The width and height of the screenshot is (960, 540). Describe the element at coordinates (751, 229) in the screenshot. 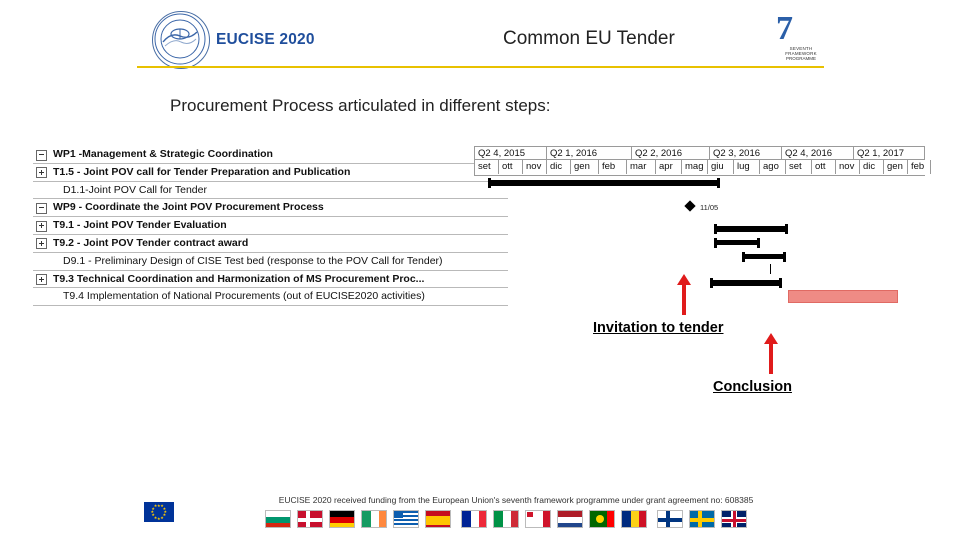

I see `gantt-bar-wp9` at that location.